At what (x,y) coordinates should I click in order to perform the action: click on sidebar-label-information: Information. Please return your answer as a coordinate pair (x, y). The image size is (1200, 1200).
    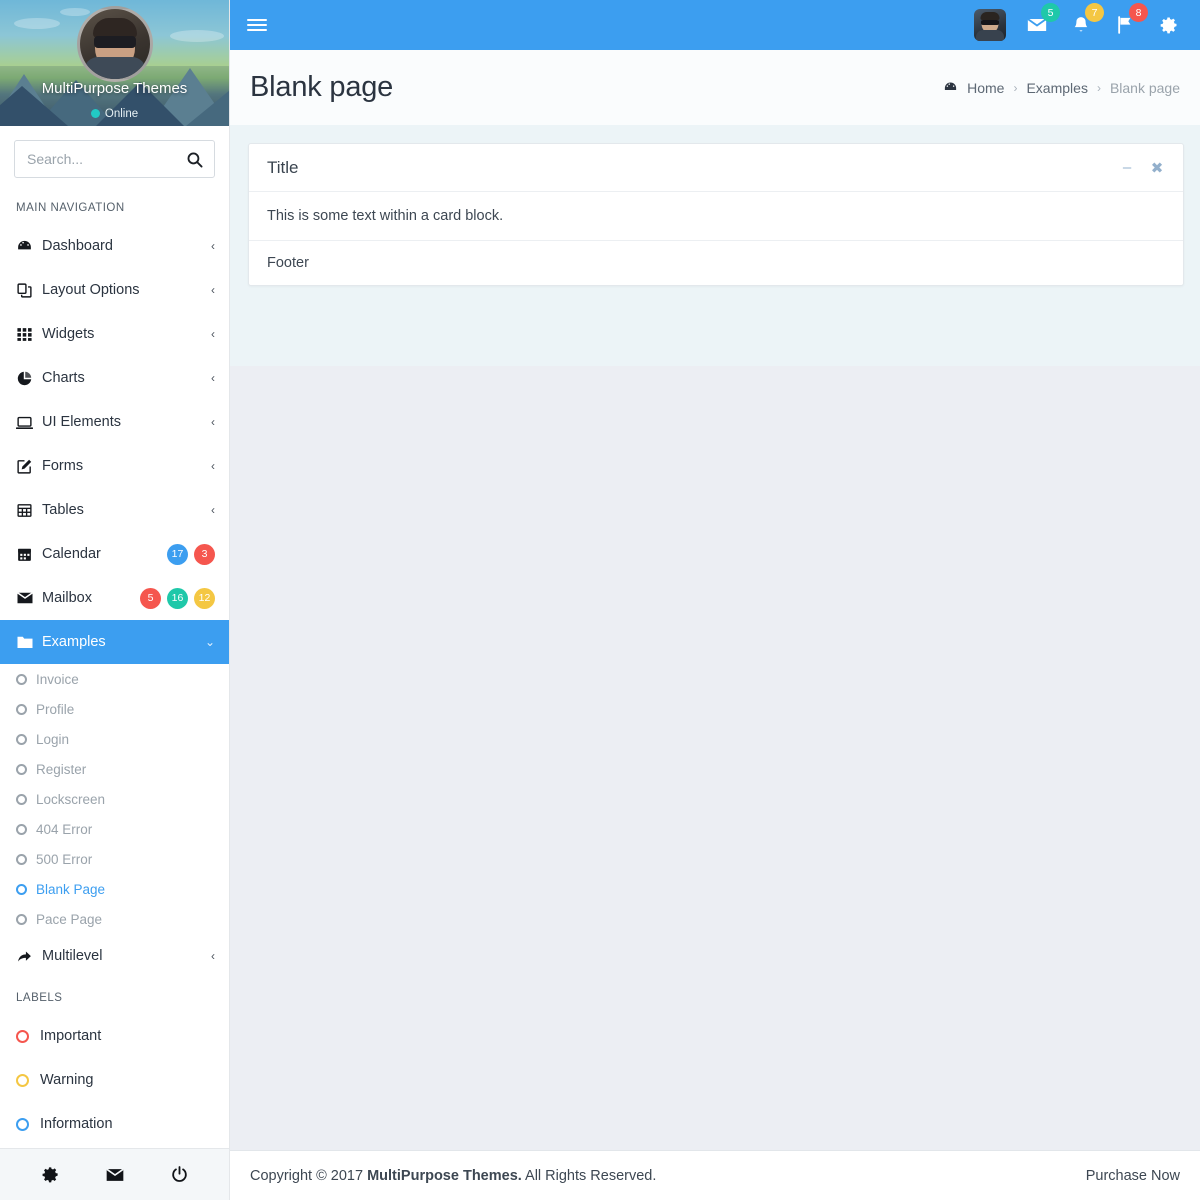
    Looking at the image, I should click on (114, 1124).